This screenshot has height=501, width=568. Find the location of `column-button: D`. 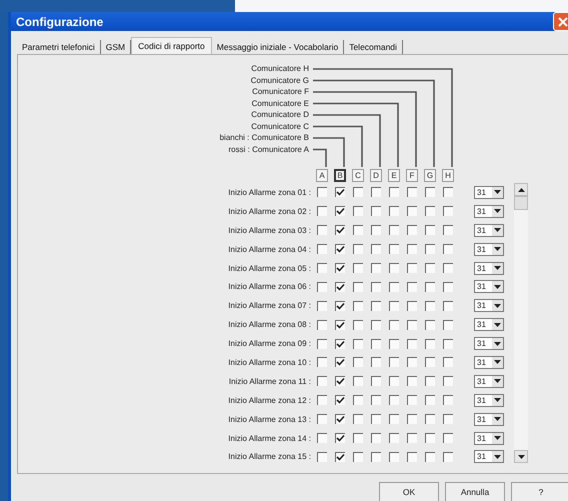

column-button: D is located at coordinates (376, 175).